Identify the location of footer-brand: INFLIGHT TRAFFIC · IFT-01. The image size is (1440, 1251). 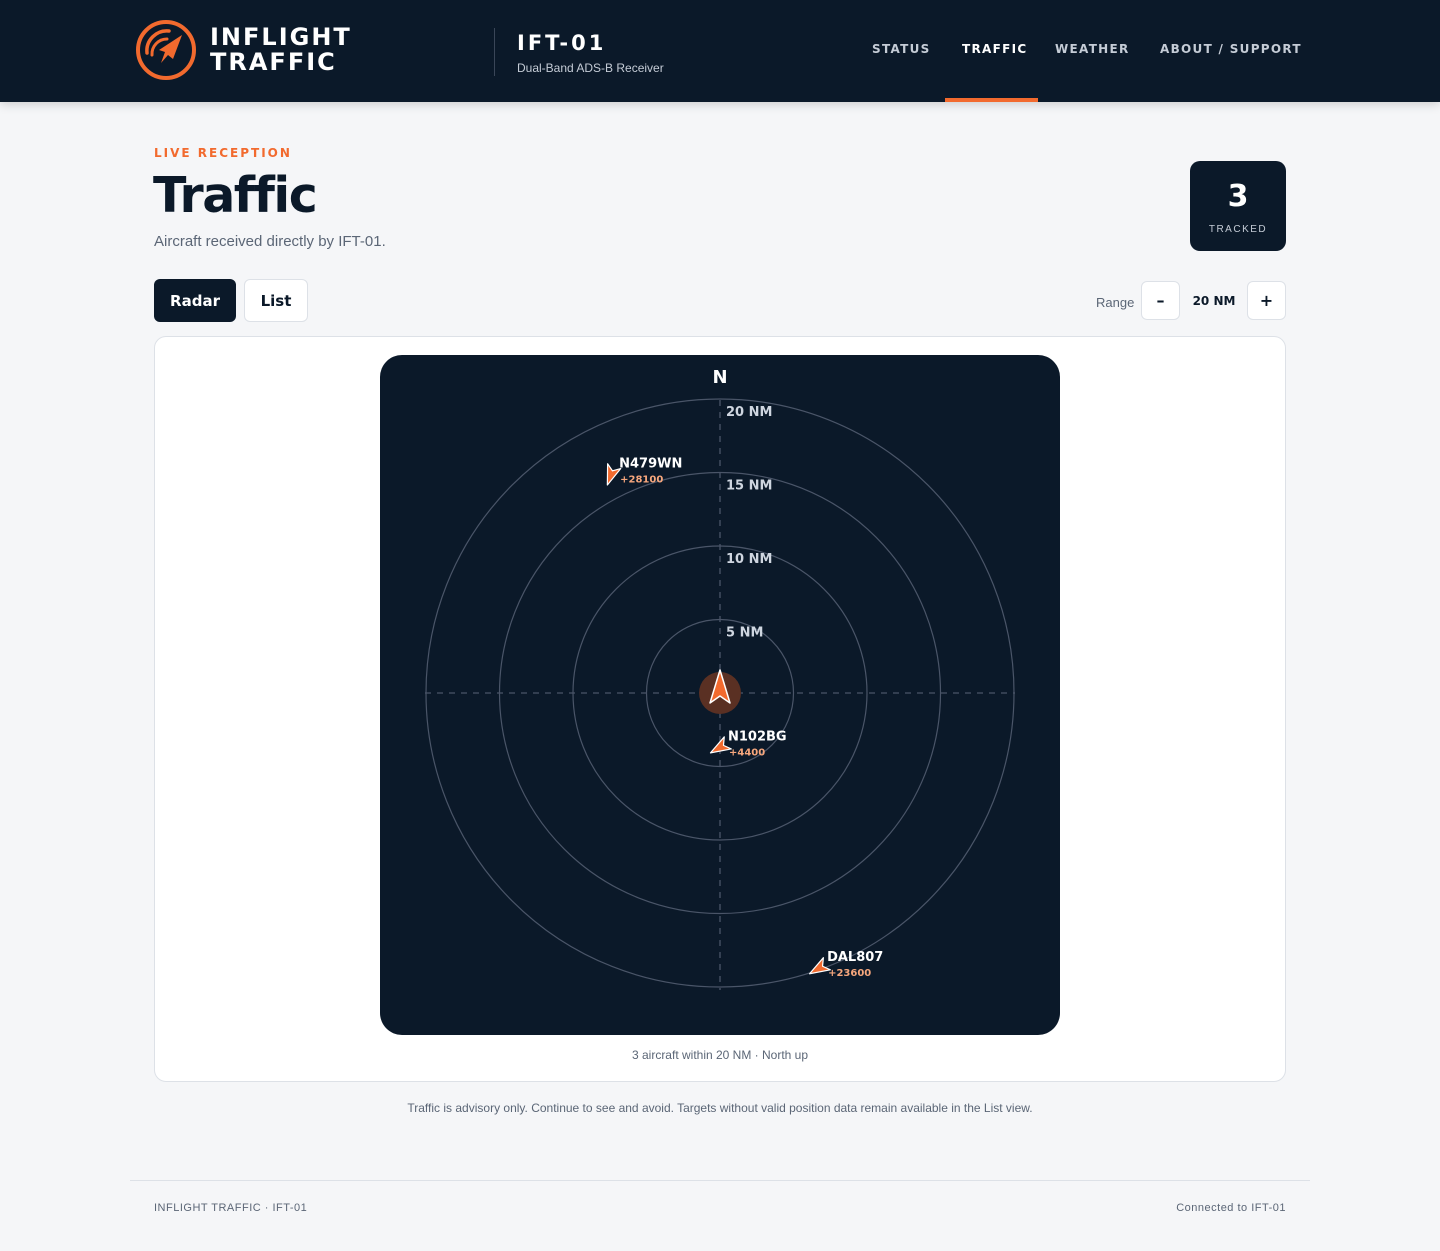
(231, 1208).